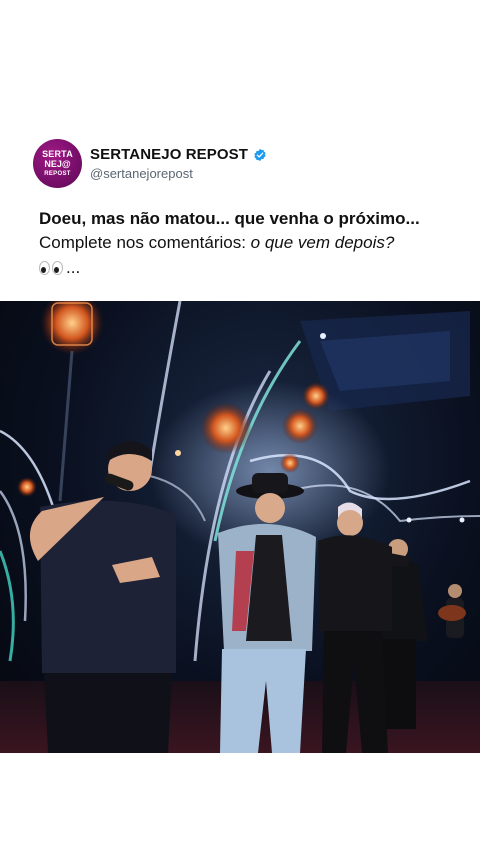 The image size is (480, 854). What do you see at coordinates (452, 611) in the screenshot?
I see `performer-guitarist` at bounding box center [452, 611].